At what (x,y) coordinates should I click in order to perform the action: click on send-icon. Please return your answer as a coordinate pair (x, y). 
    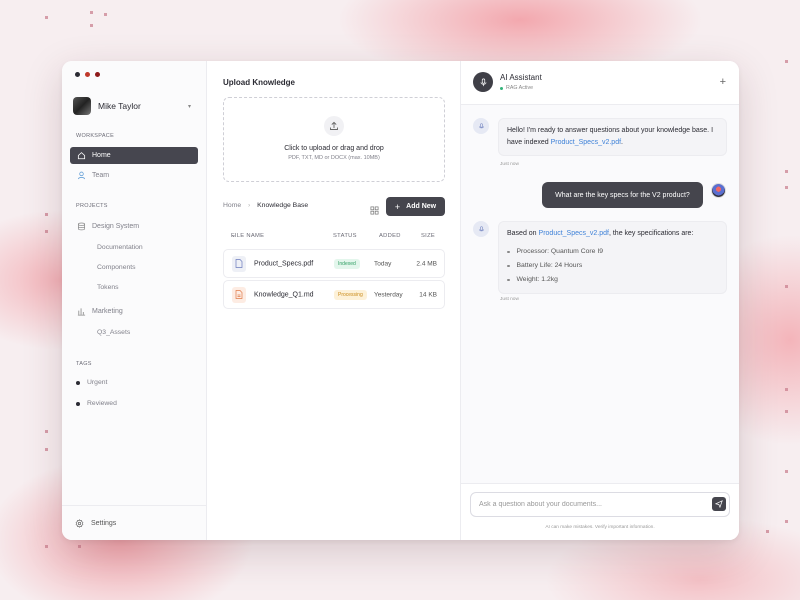
    Looking at the image, I should click on (719, 504).